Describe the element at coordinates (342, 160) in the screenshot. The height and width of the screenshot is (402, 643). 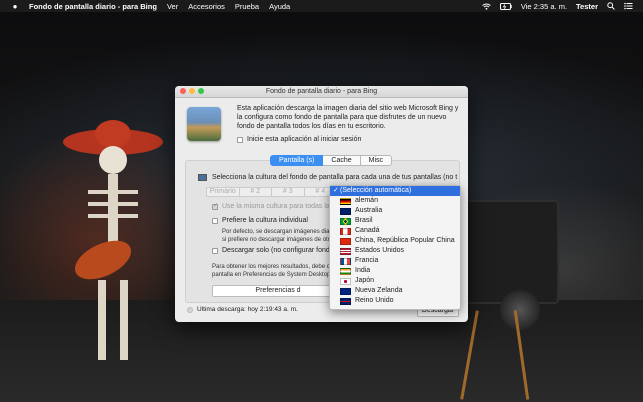
I see `tab-cache: Cache` at that location.